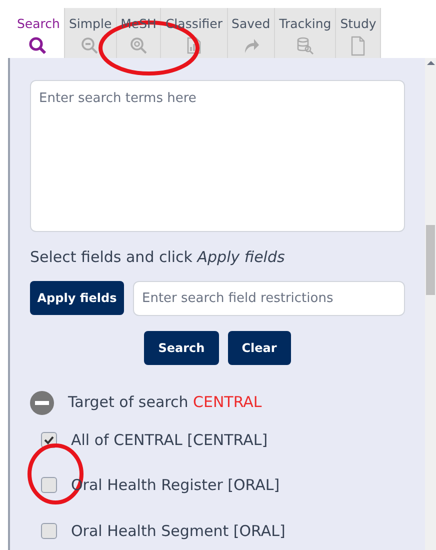 The image size is (436, 550). Describe the element at coordinates (169, 440) in the screenshot. I see `checkbox-label: All of CENTRAL [CENTRAL]` at that location.